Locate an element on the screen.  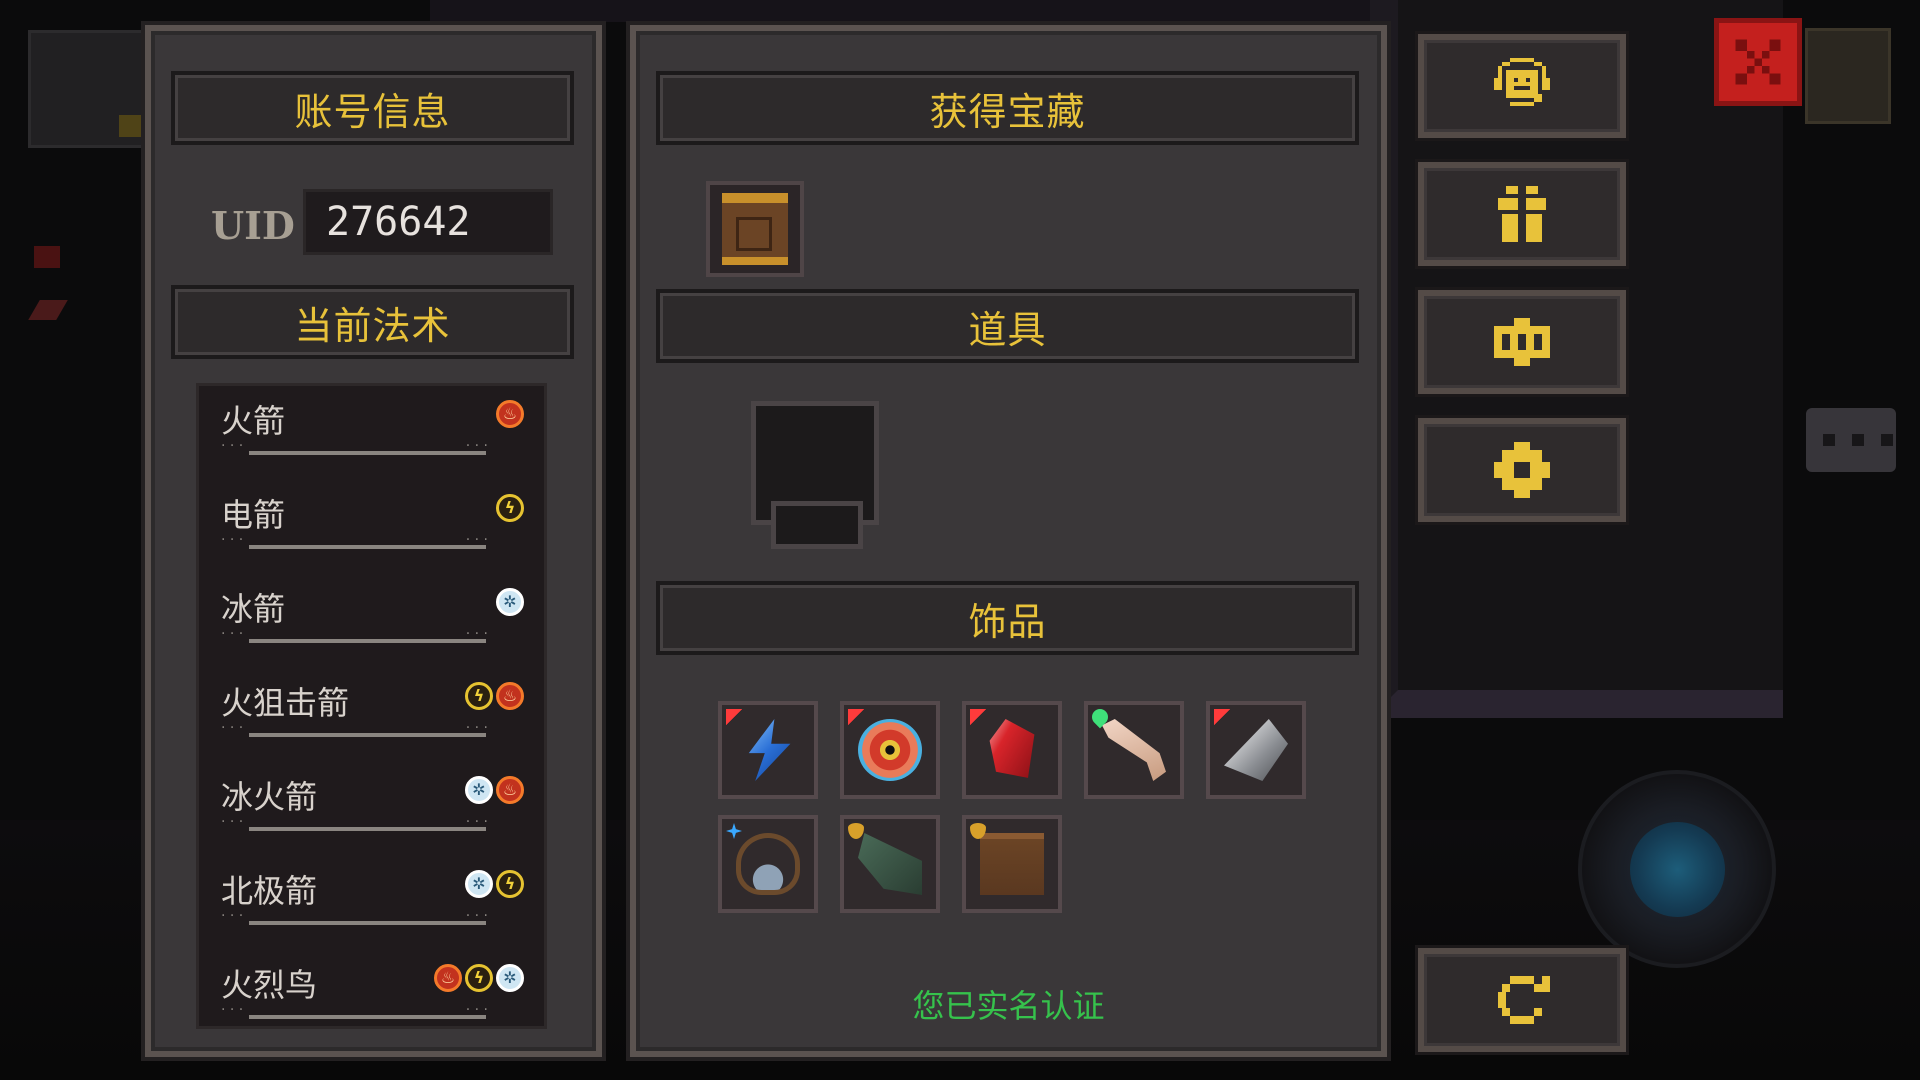
blue-lightning-bolt-icon is located at coordinates (769, 750).